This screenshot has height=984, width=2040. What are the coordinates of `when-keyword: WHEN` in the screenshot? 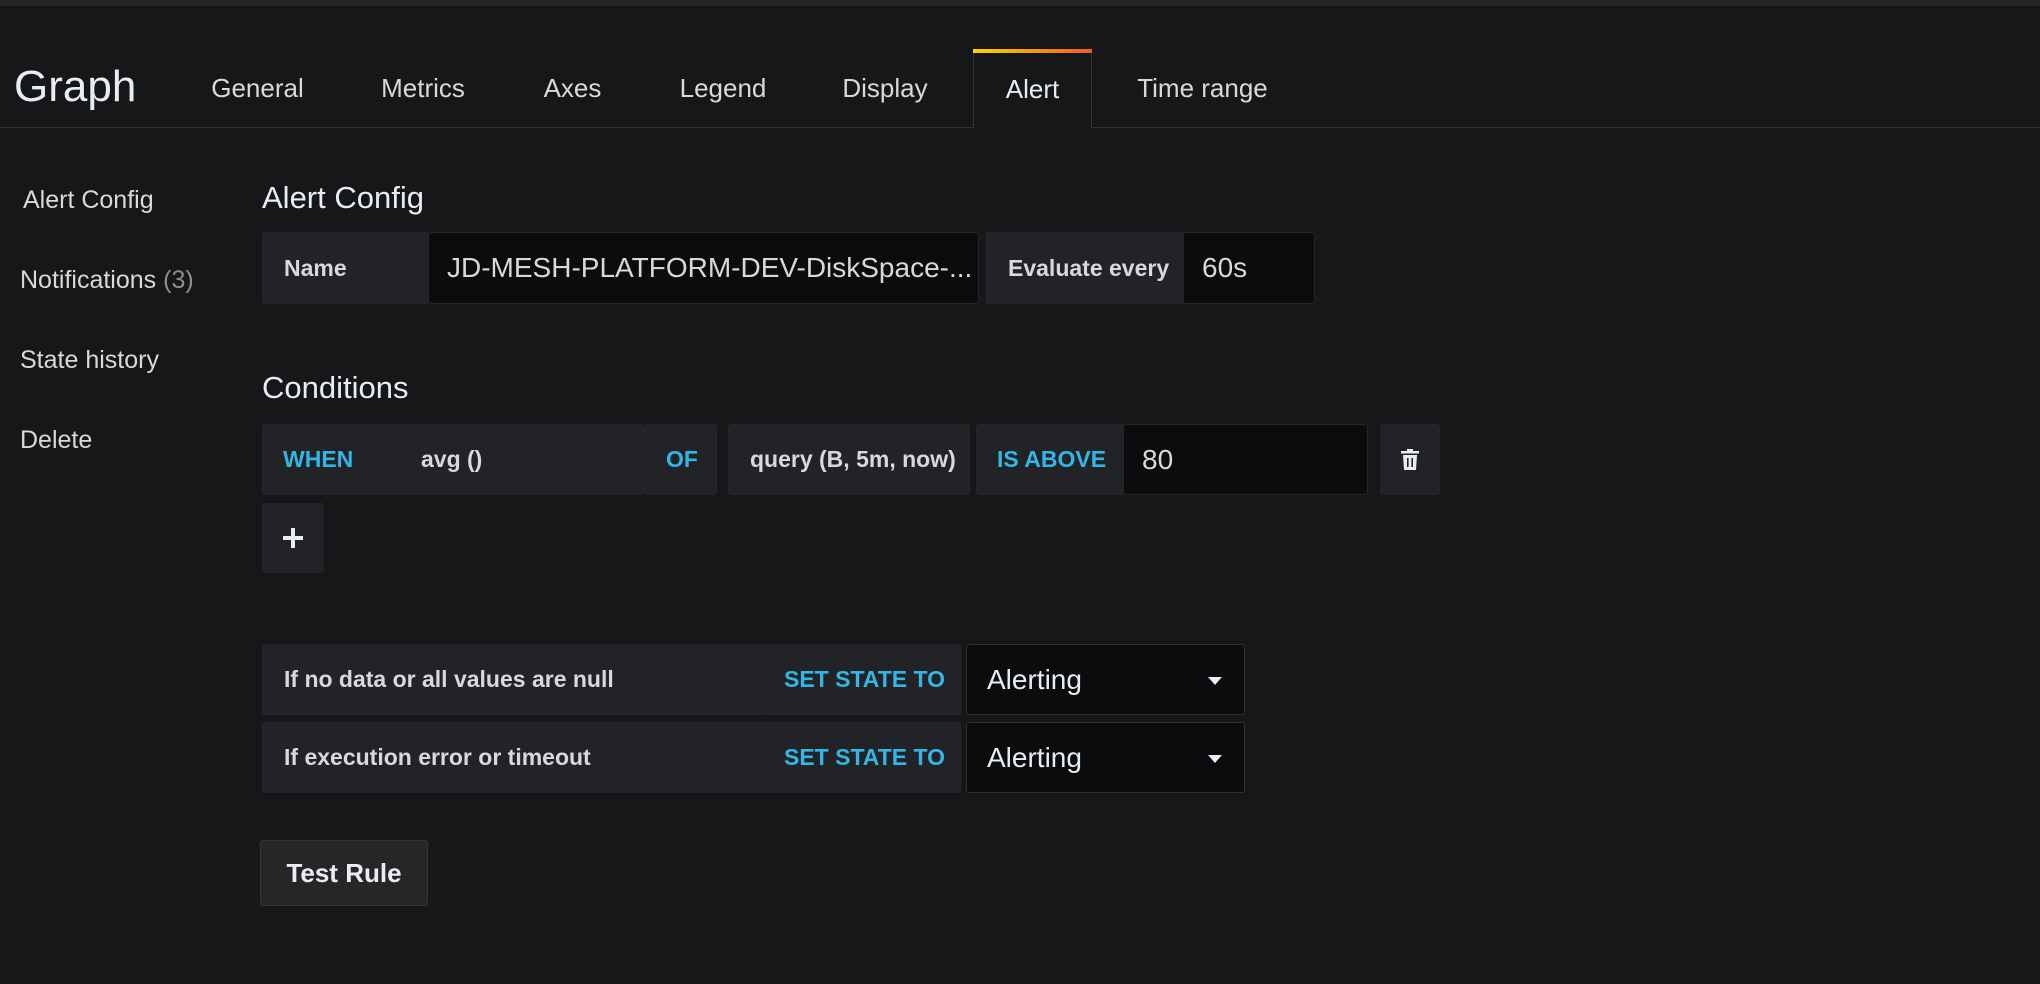 It's located at (331, 459).